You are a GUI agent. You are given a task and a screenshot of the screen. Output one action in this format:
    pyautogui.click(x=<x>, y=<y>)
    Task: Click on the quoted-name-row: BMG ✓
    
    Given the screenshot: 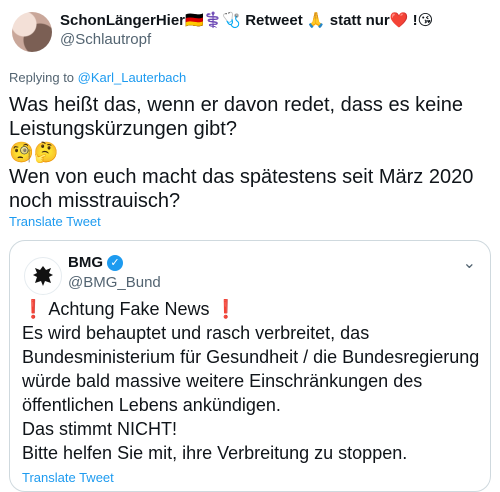 What is the action you would take?
    pyautogui.click(x=114, y=263)
    